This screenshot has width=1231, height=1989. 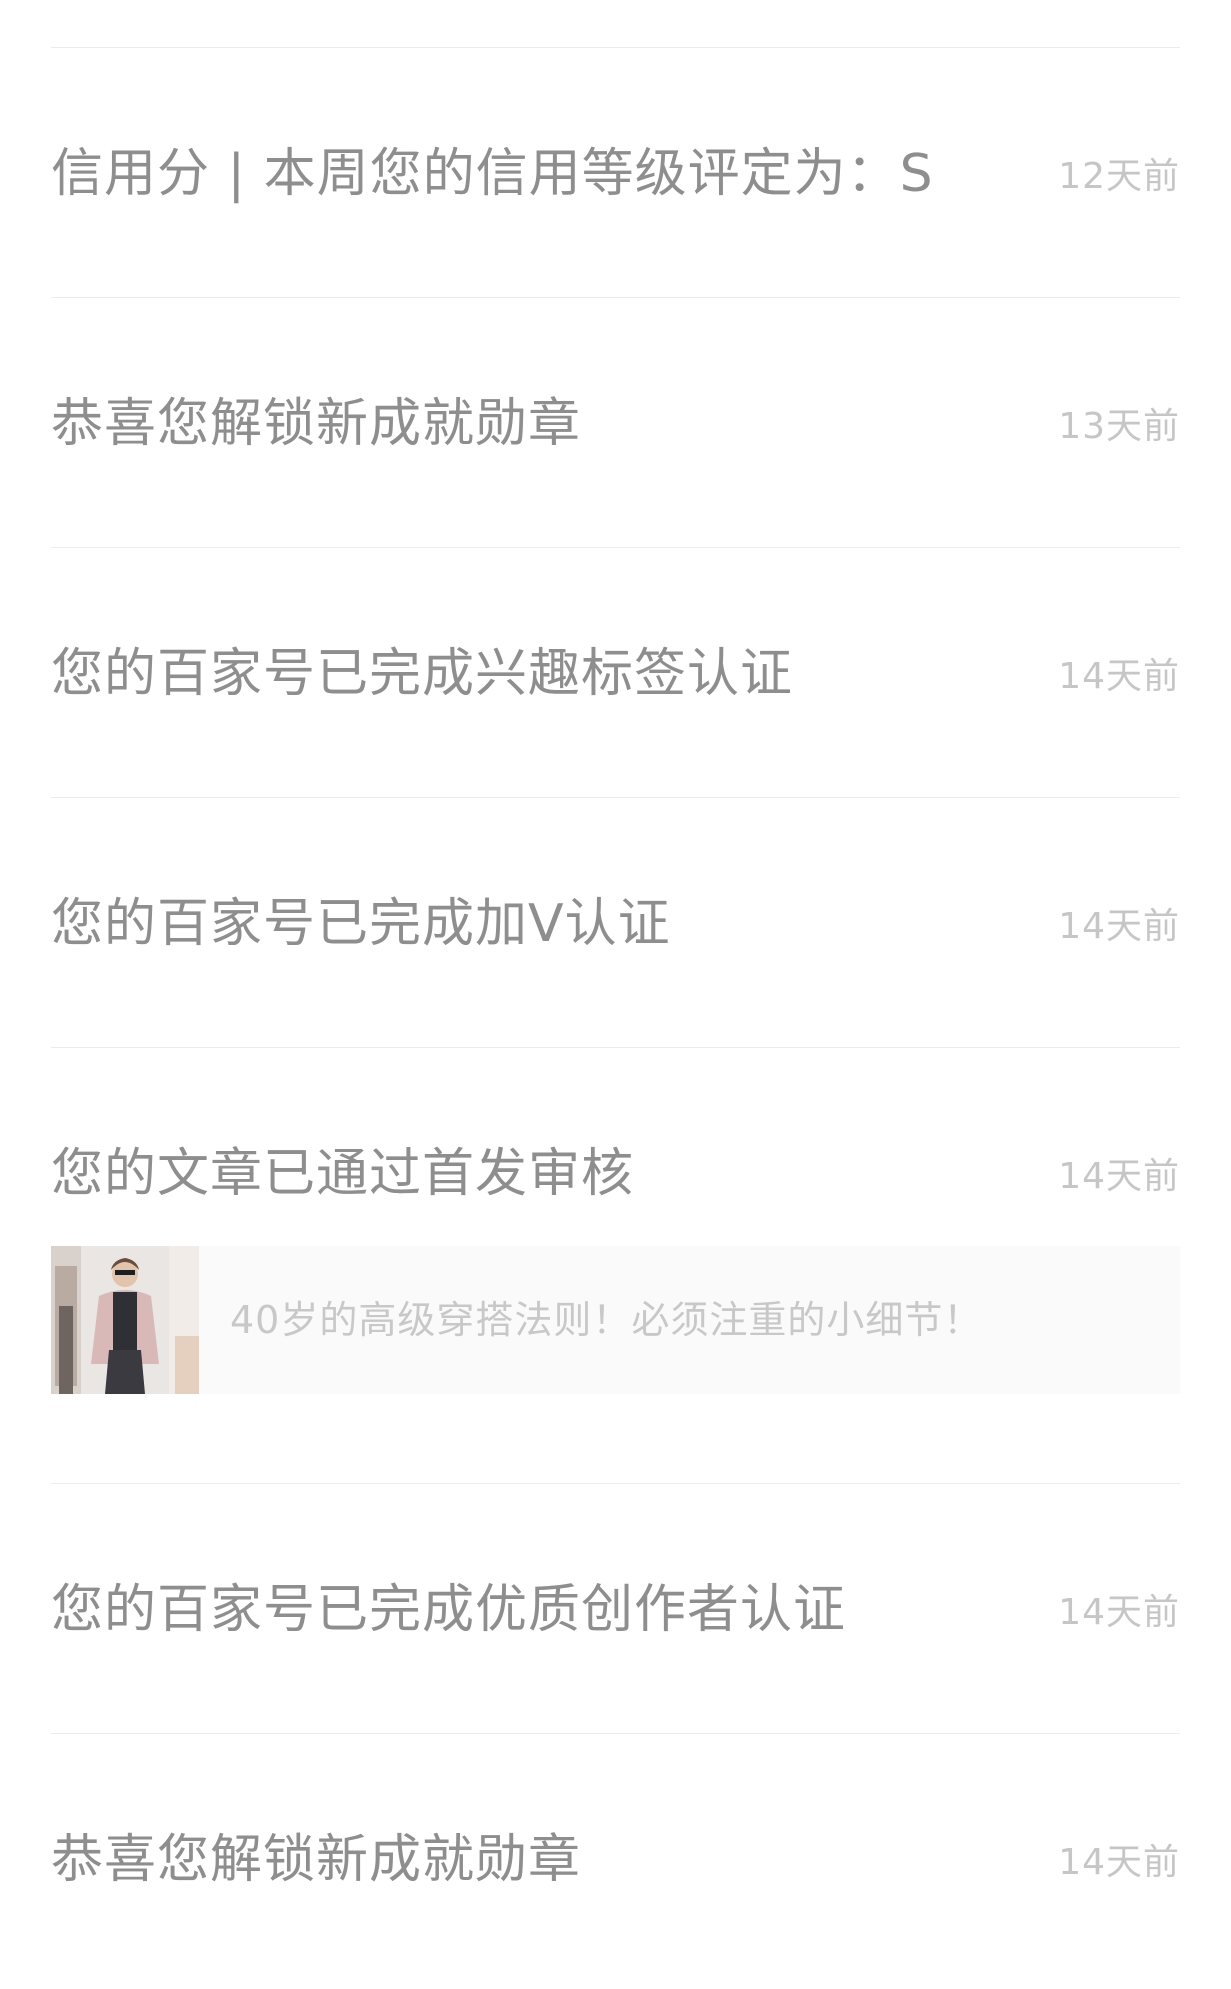 I want to click on notification-item: 恭喜您解锁新成就勋章 14天前, so click(x=615, y=1860).